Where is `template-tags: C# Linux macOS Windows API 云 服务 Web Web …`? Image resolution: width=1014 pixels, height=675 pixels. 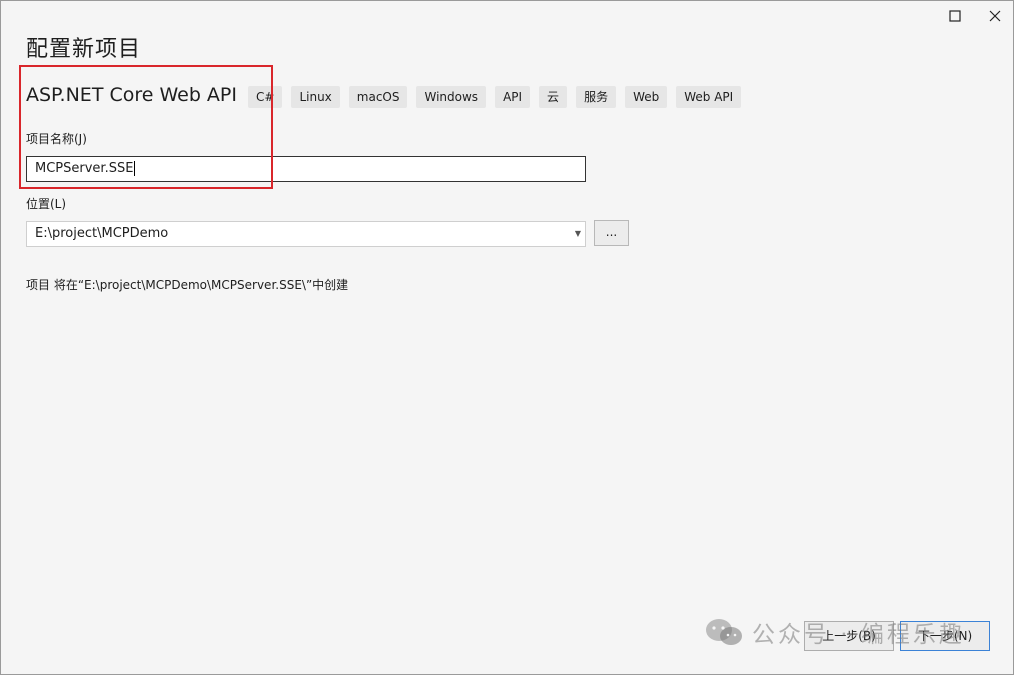 template-tags: C# Linux macOS Windows API 云 服务 Web Web … is located at coordinates (495, 97).